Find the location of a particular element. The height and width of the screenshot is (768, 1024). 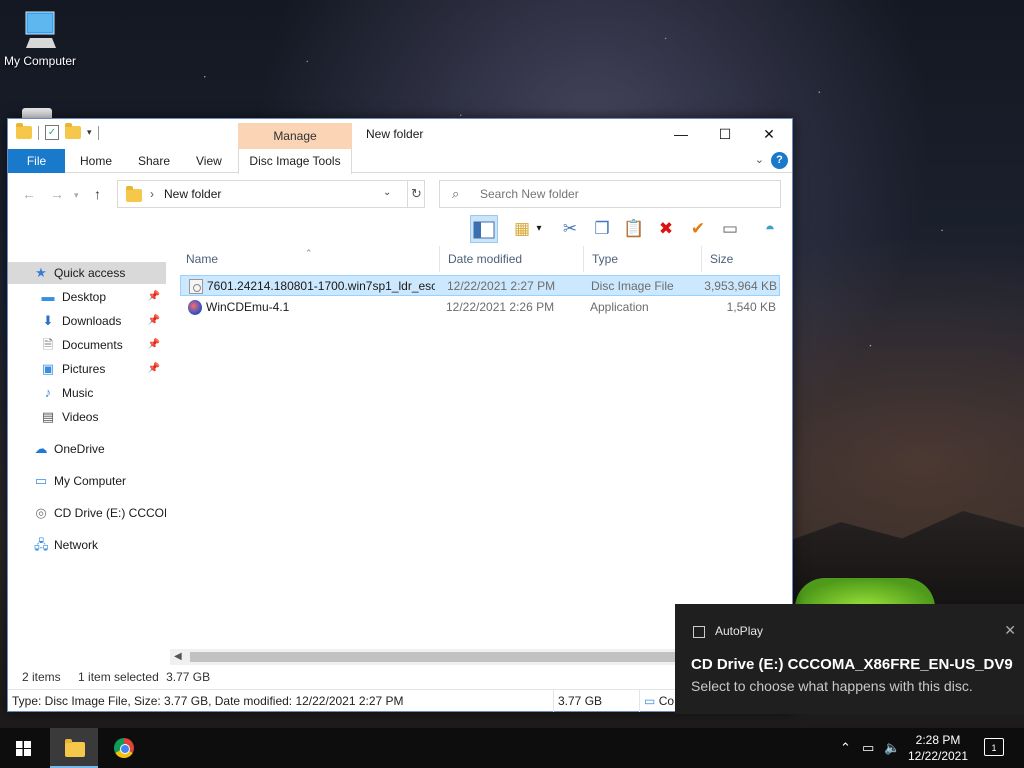

cd-drive-icon: ◎ is located at coordinates (41, 512).